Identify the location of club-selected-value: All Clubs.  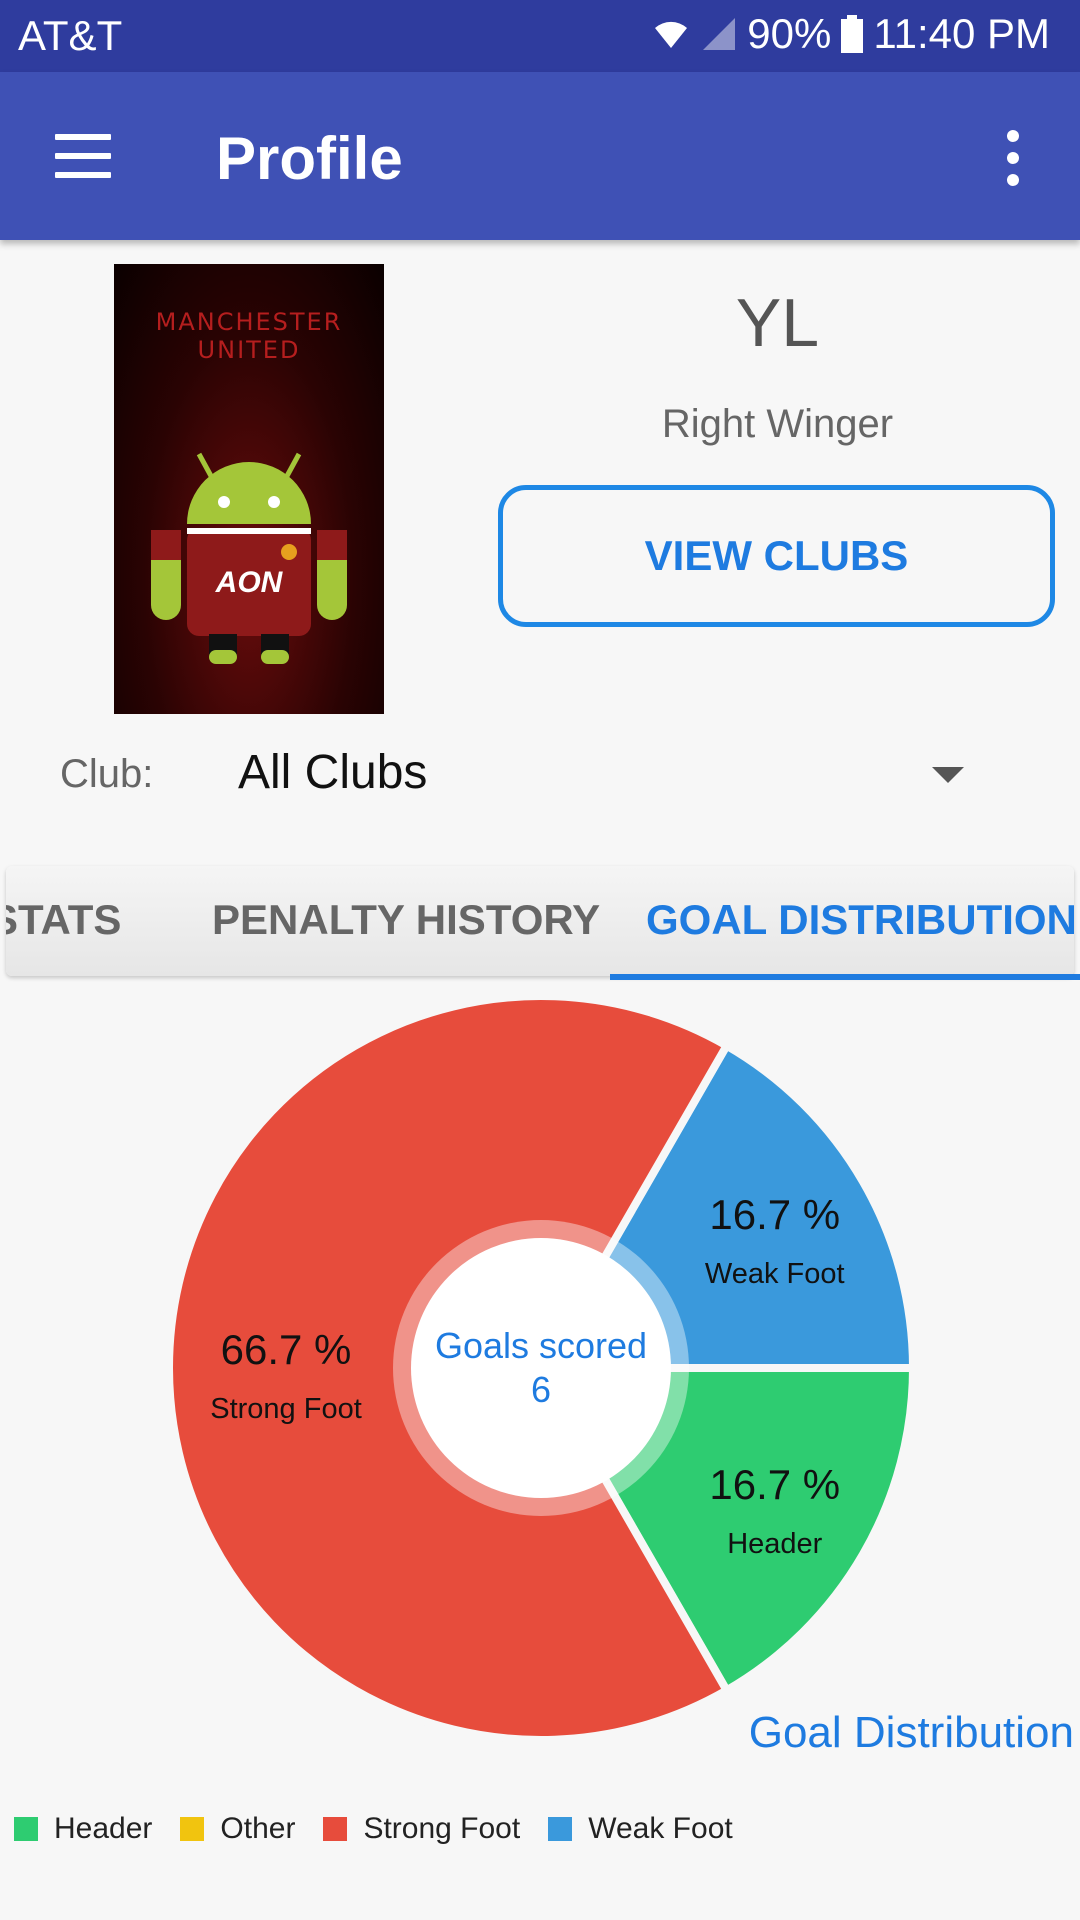
(333, 772).